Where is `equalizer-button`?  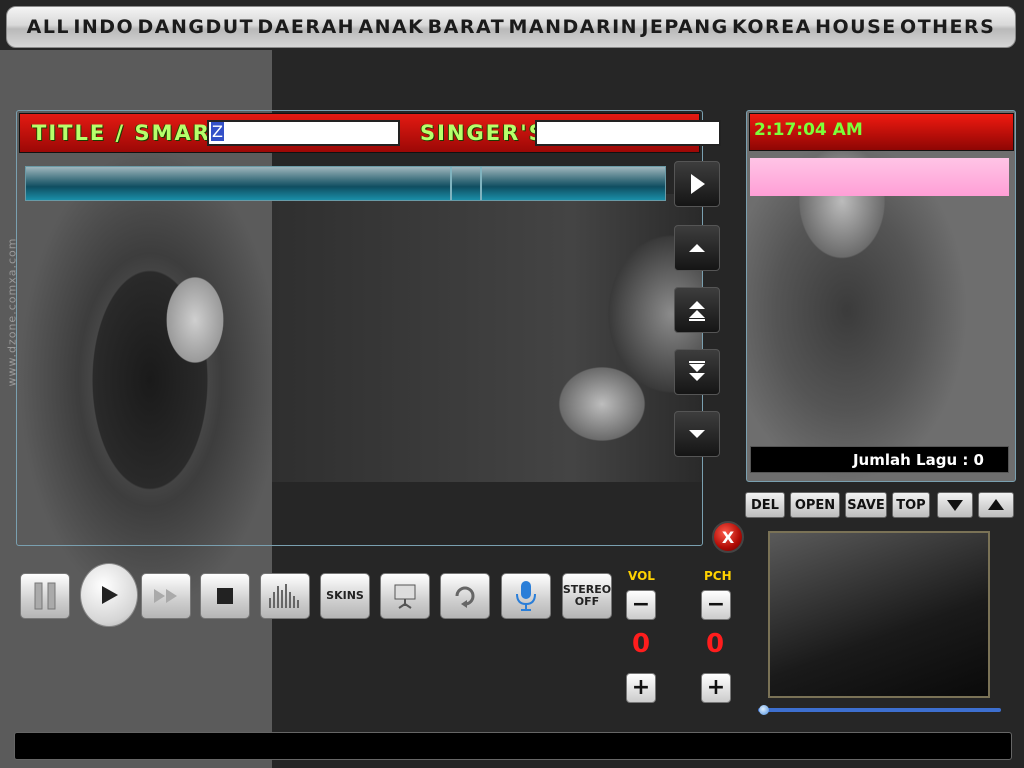 equalizer-button is located at coordinates (285, 596).